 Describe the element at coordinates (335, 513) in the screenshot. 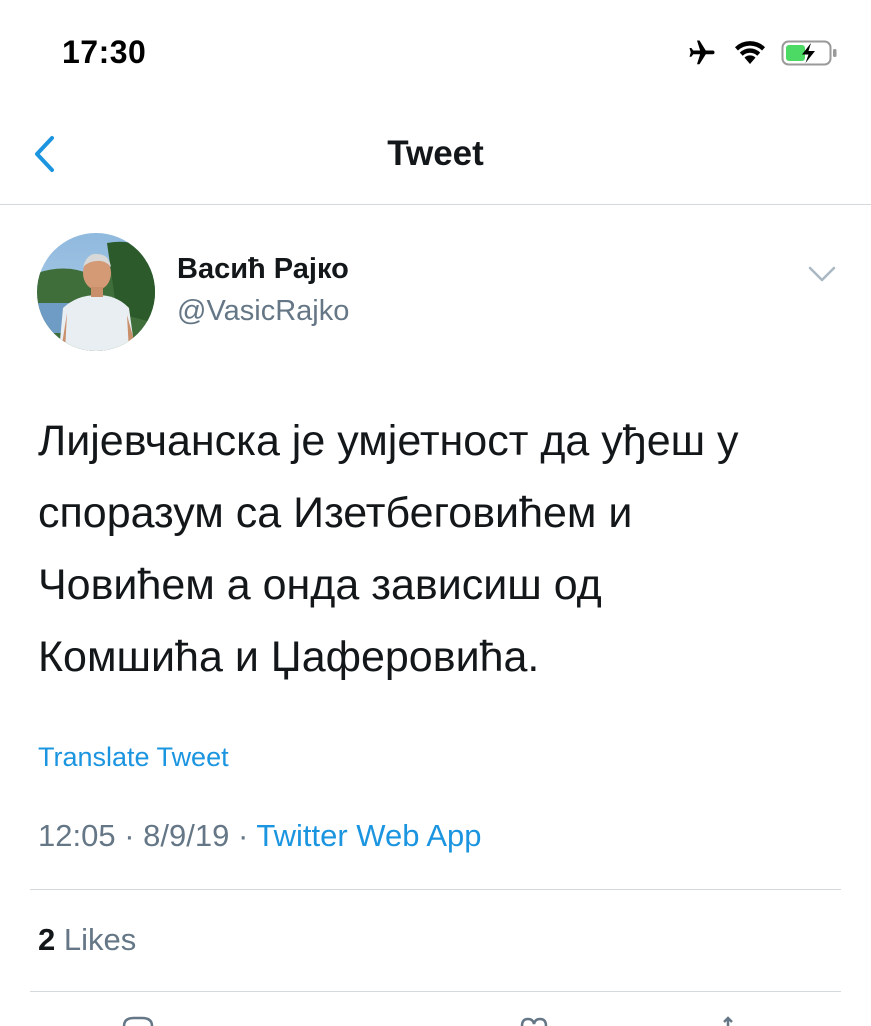

I see `tweet-text-line: споразум са Изетбеговићем и` at that location.